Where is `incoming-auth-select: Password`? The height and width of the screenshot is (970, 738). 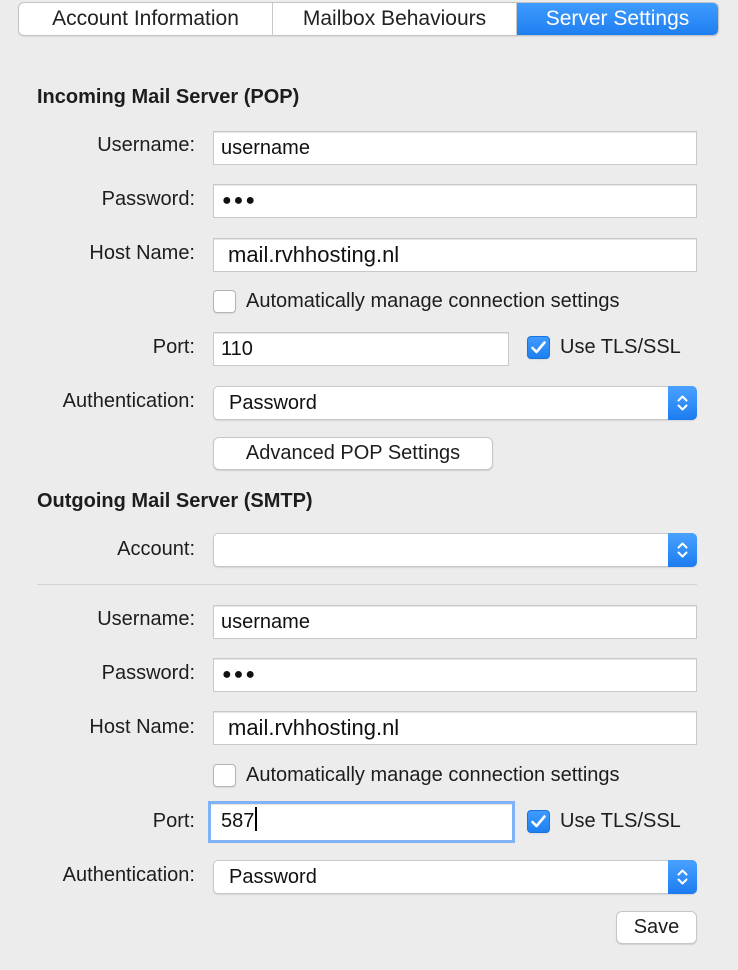
incoming-auth-select: Password is located at coordinates (455, 403).